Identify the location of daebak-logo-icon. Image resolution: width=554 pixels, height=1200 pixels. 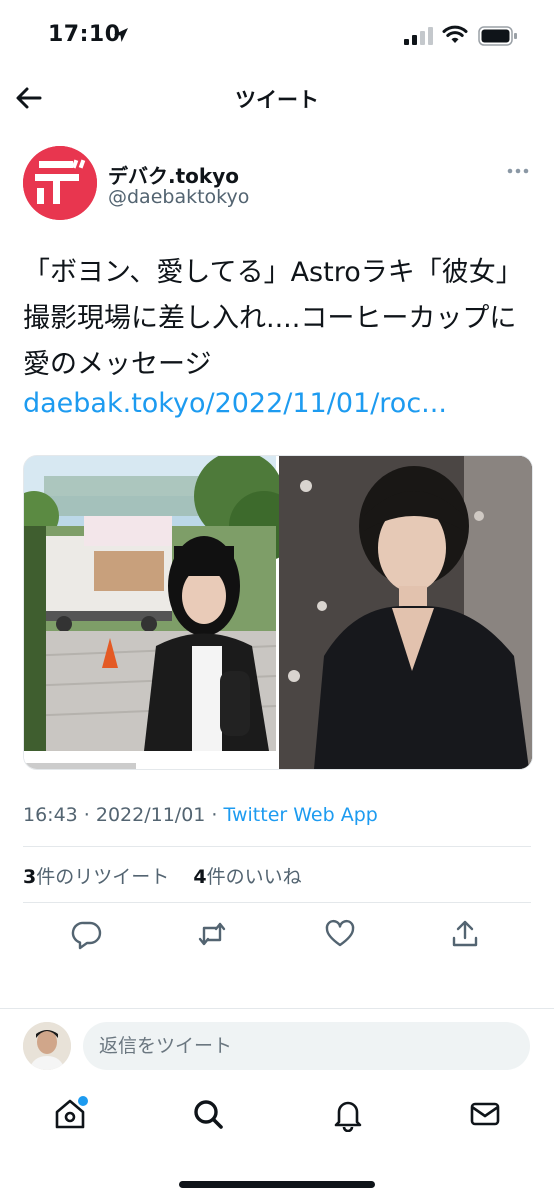
(60, 183).